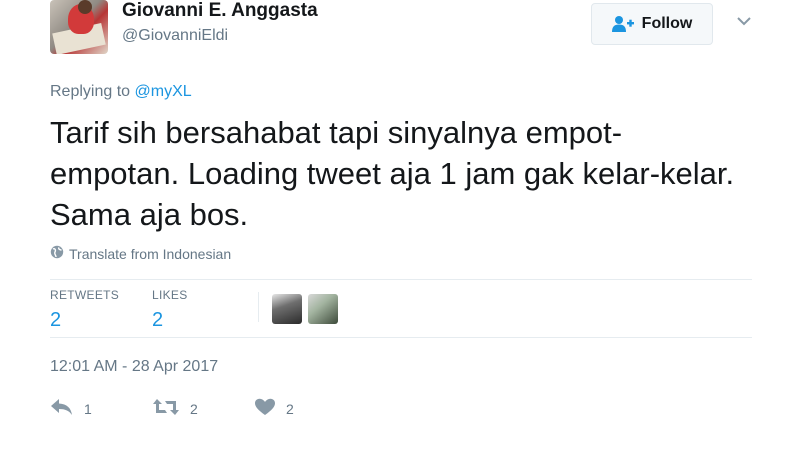  What do you see at coordinates (166, 408) in the screenshot?
I see `retweet-icon` at bounding box center [166, 408].